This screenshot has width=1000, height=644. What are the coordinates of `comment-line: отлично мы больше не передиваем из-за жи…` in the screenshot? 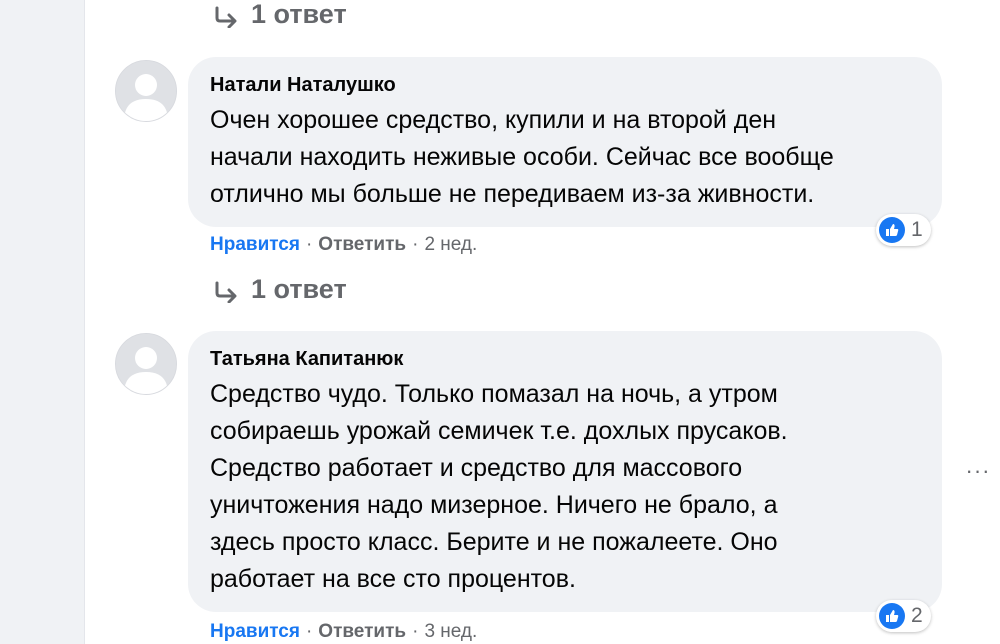 It's located at (512, 194).